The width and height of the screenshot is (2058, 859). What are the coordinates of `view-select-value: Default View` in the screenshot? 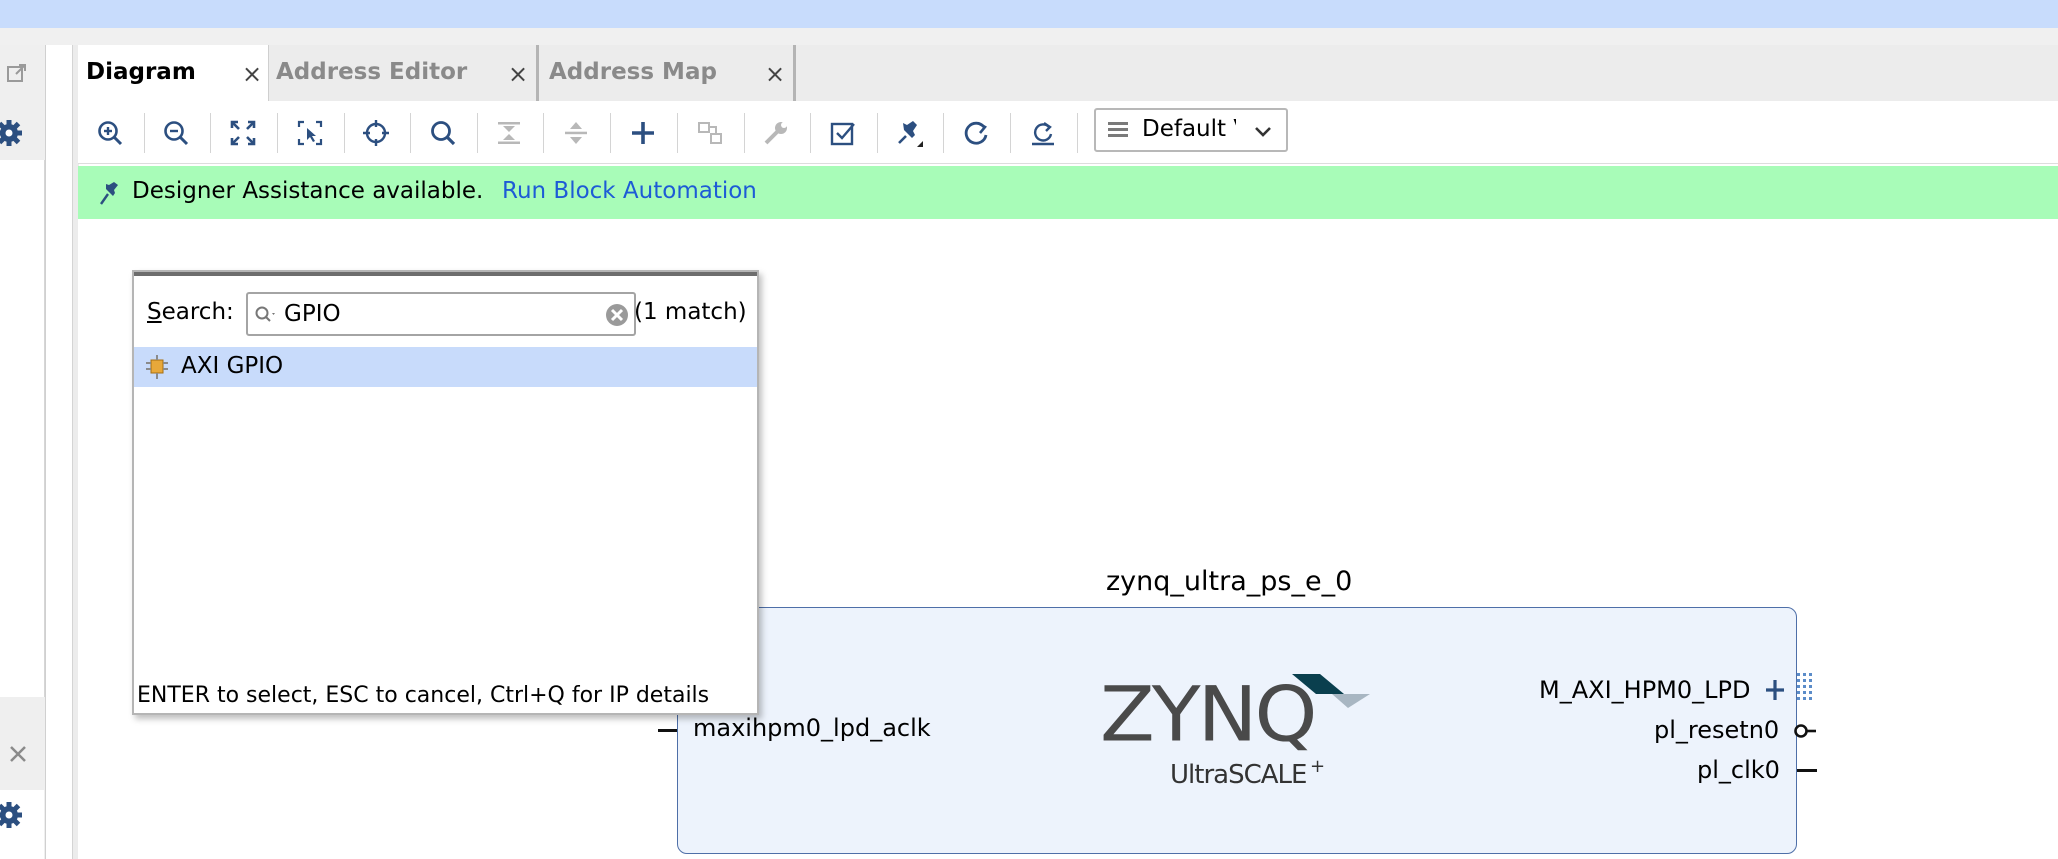 It's located at (1189, 129).